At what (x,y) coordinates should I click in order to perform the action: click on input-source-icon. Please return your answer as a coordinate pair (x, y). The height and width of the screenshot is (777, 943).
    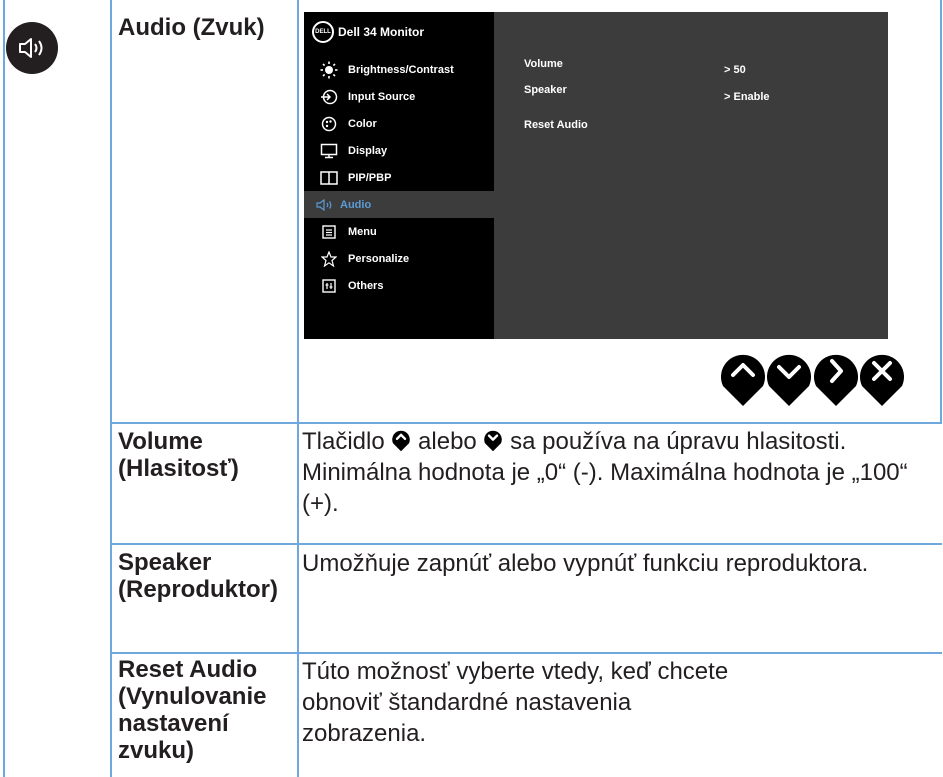
    Looking at the image, I should click on (329, 97).